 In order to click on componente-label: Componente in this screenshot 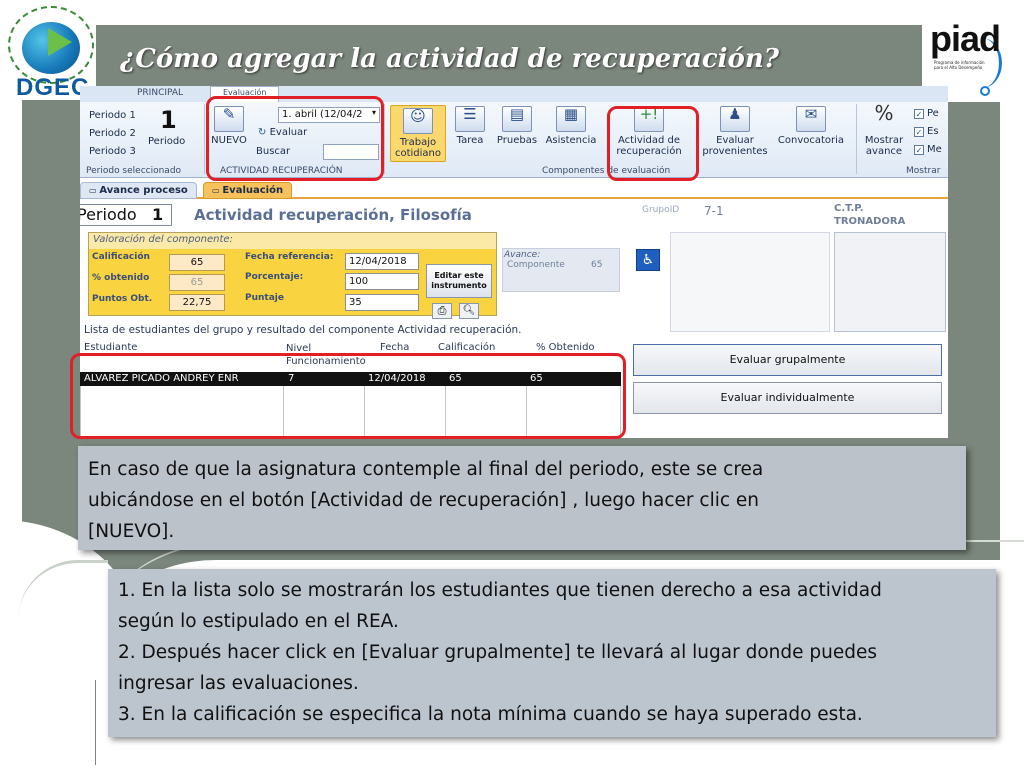, I will do `click(536, 265)`.